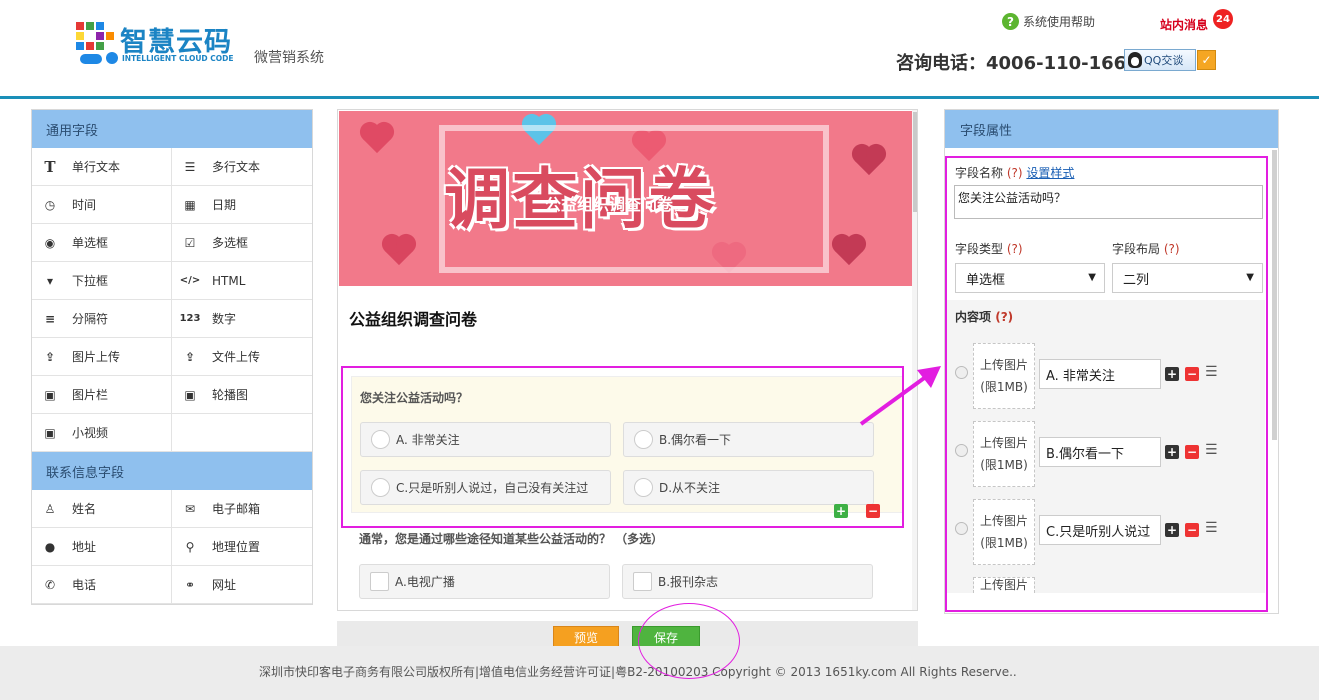 This screenshot has width=1319, height=700. I want to click on contact-fields: ♙ 姓名 ✉ 电子邮箱 ● 地址 ⚲ 地理位置 ✆ 电话 ⚭ 网址, so click(172, 547).